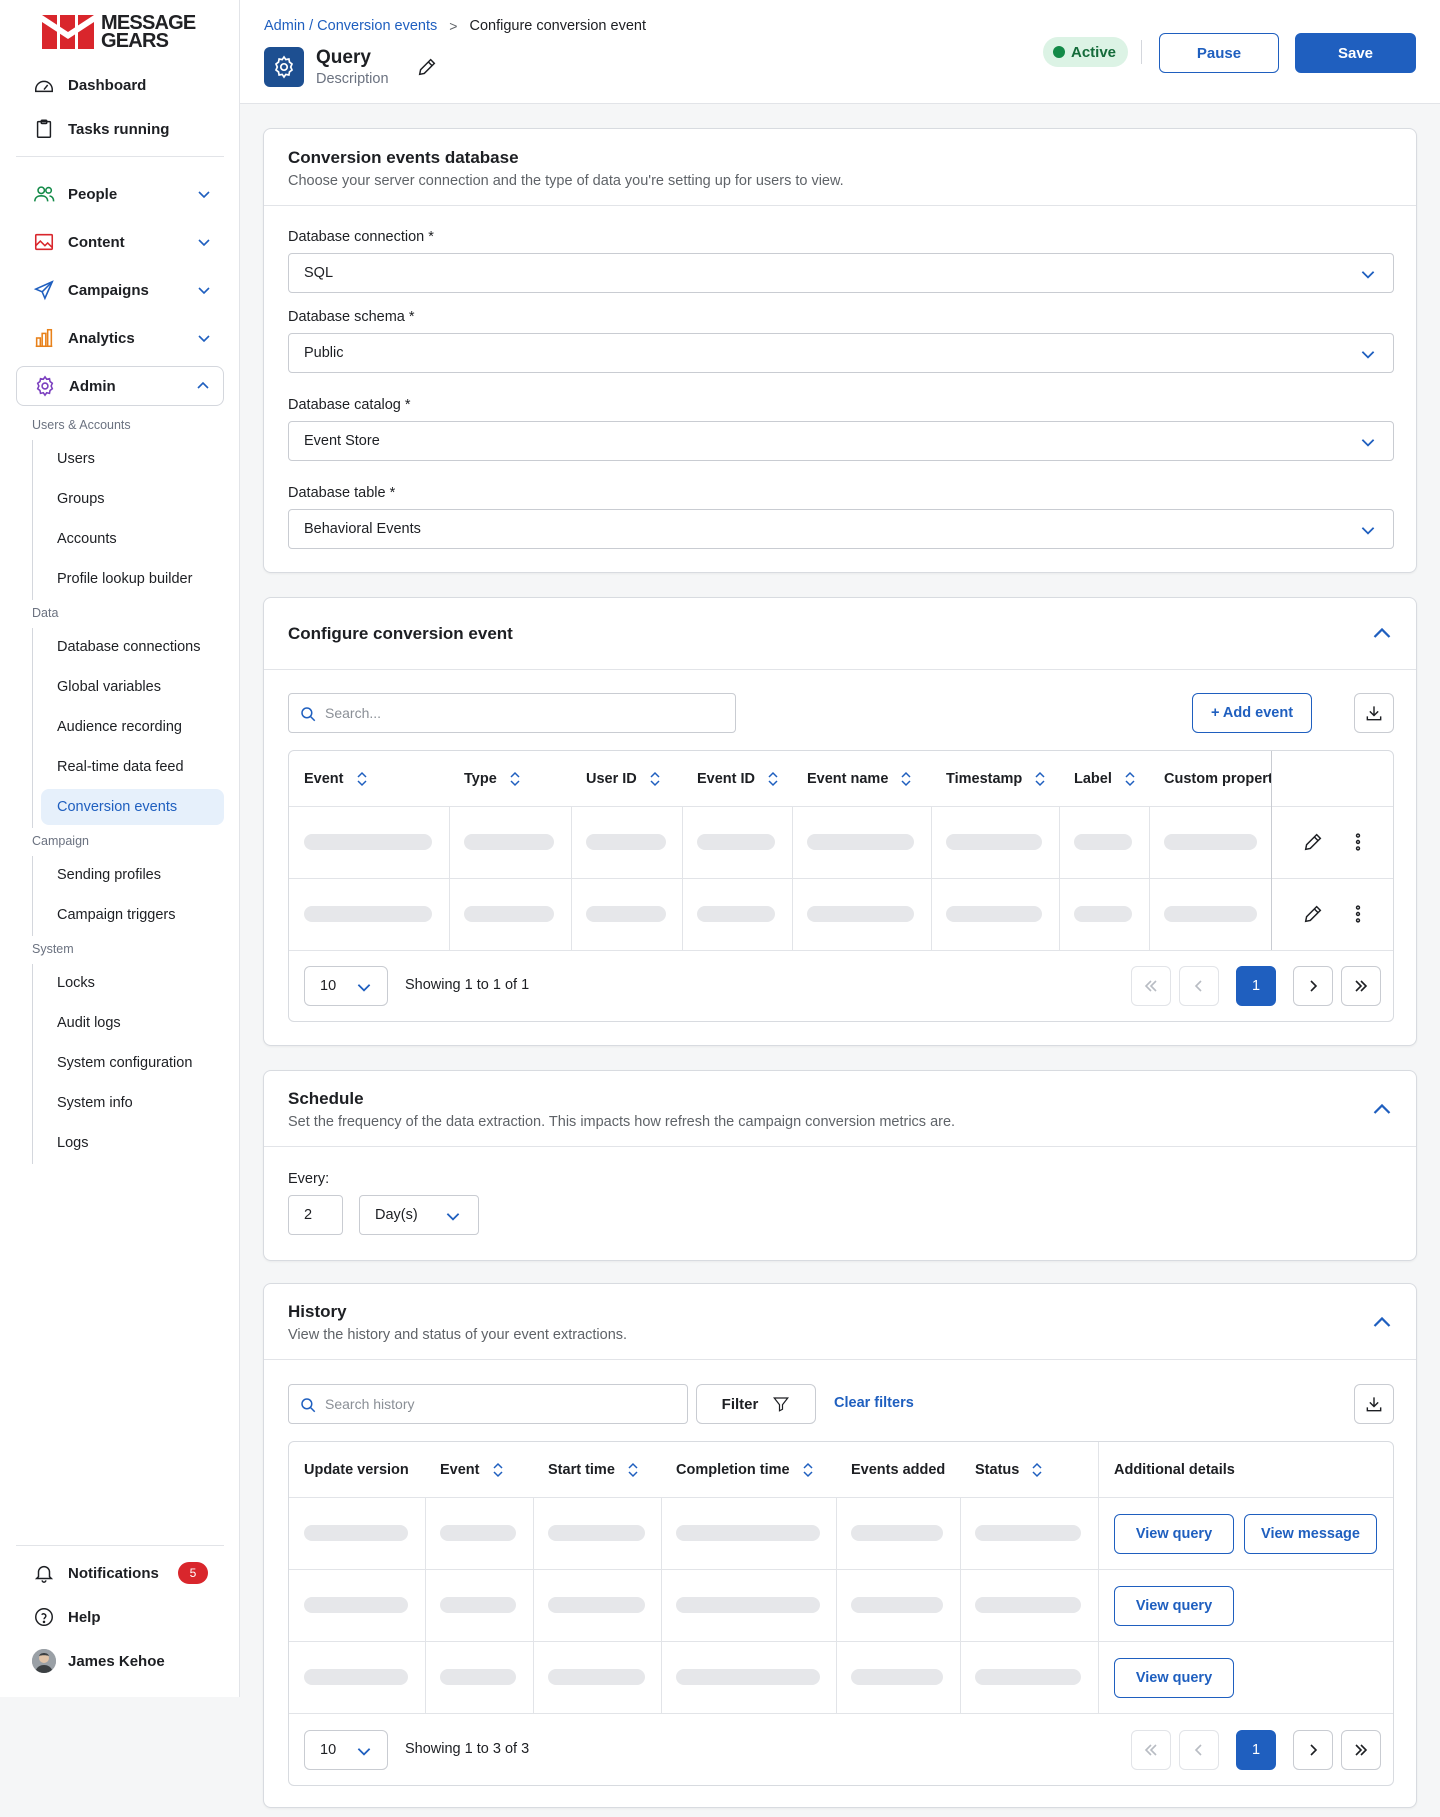 This screenshot has height=1817, width=1440. What do you see at coordinates (597, 1469) in the screenshot?
I see `column-header-start-time: Start time` at bounding box center [597, 1469].